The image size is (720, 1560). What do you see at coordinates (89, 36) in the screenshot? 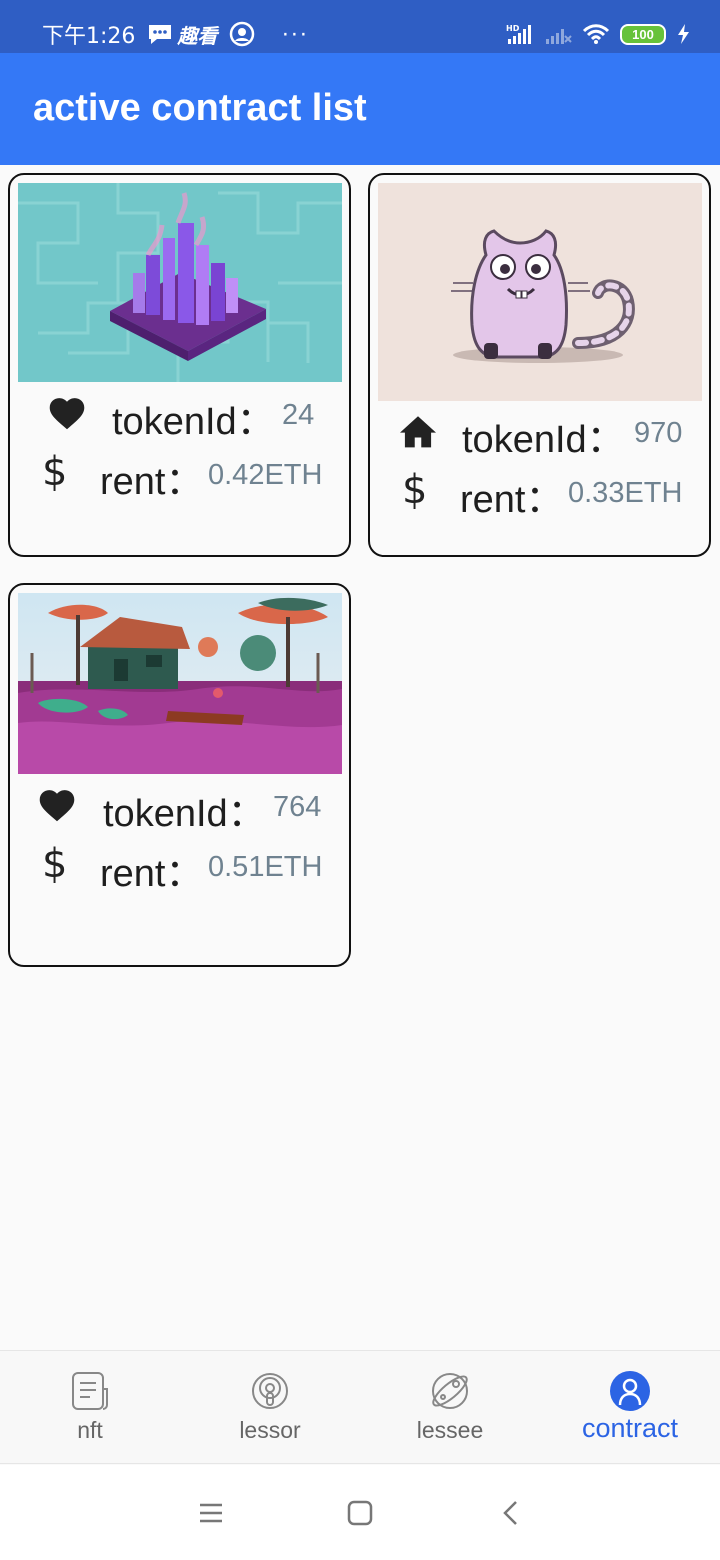
I see `status-time: 下午1:26` at bounding box center [89, 36].